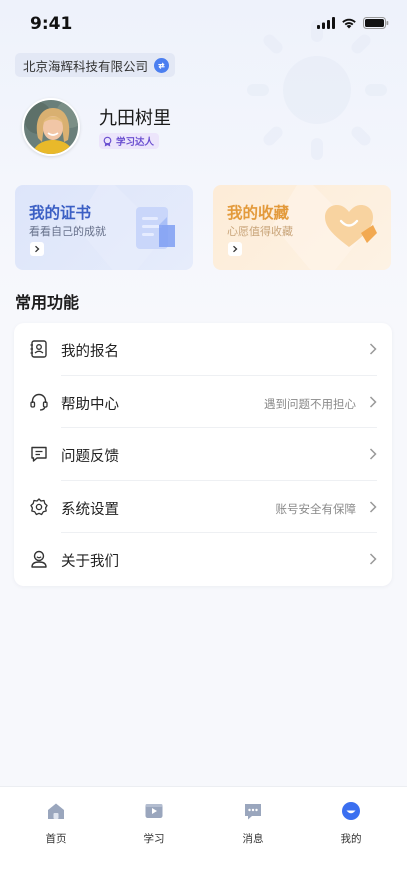 This screenshot has width=407, height=883. I want to click on cellular-signal-icon, so click(326, 23).